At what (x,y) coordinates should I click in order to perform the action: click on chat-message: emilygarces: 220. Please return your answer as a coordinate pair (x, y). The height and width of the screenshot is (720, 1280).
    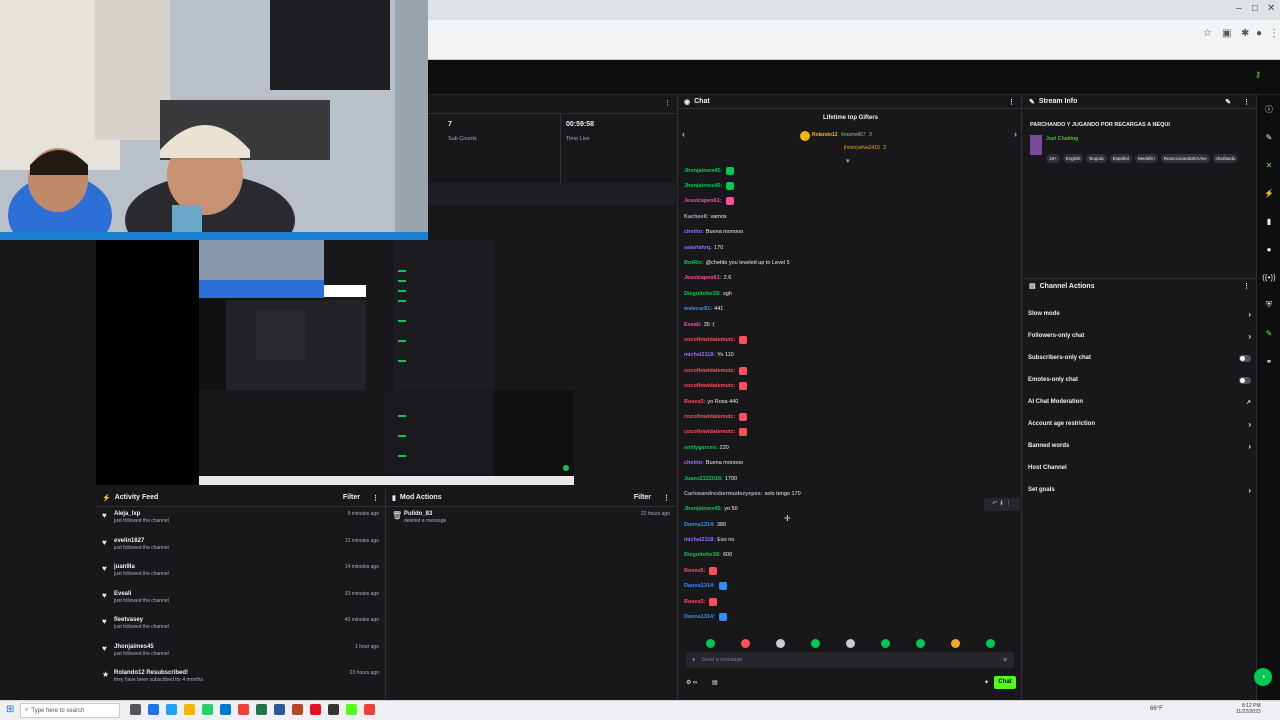
    Looking at the image, I should click on (850, 447).